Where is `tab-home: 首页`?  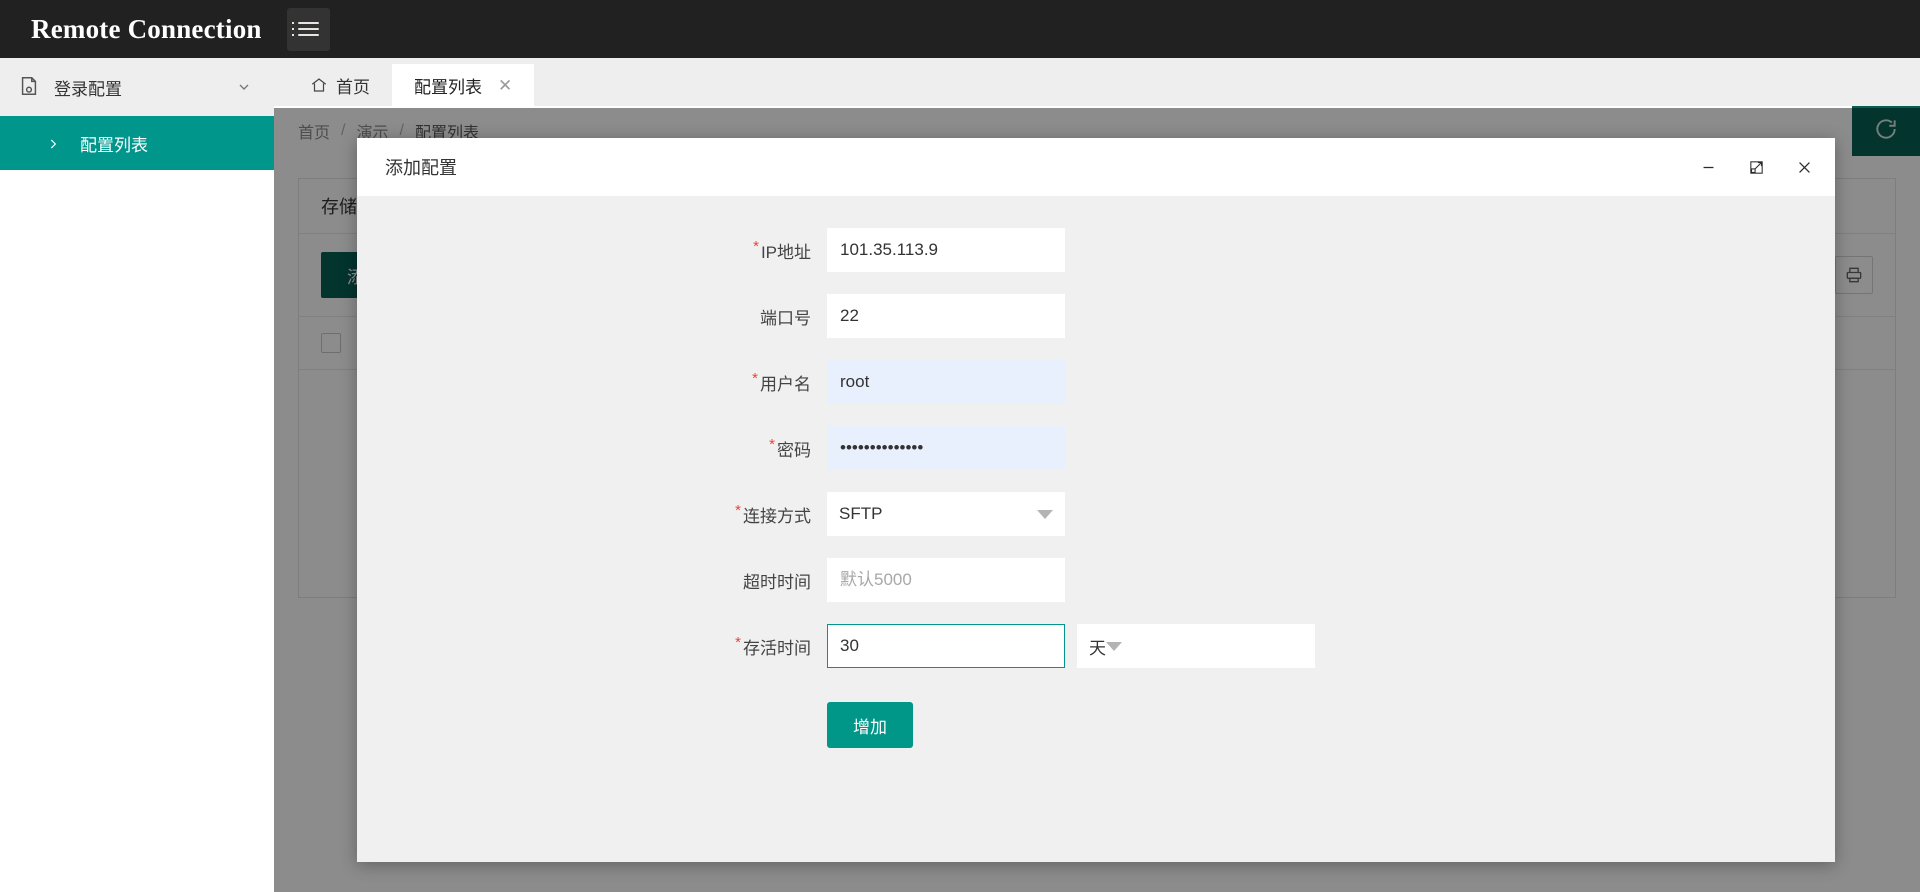
tab-home: 首页 is located at coordinates (340, 85).